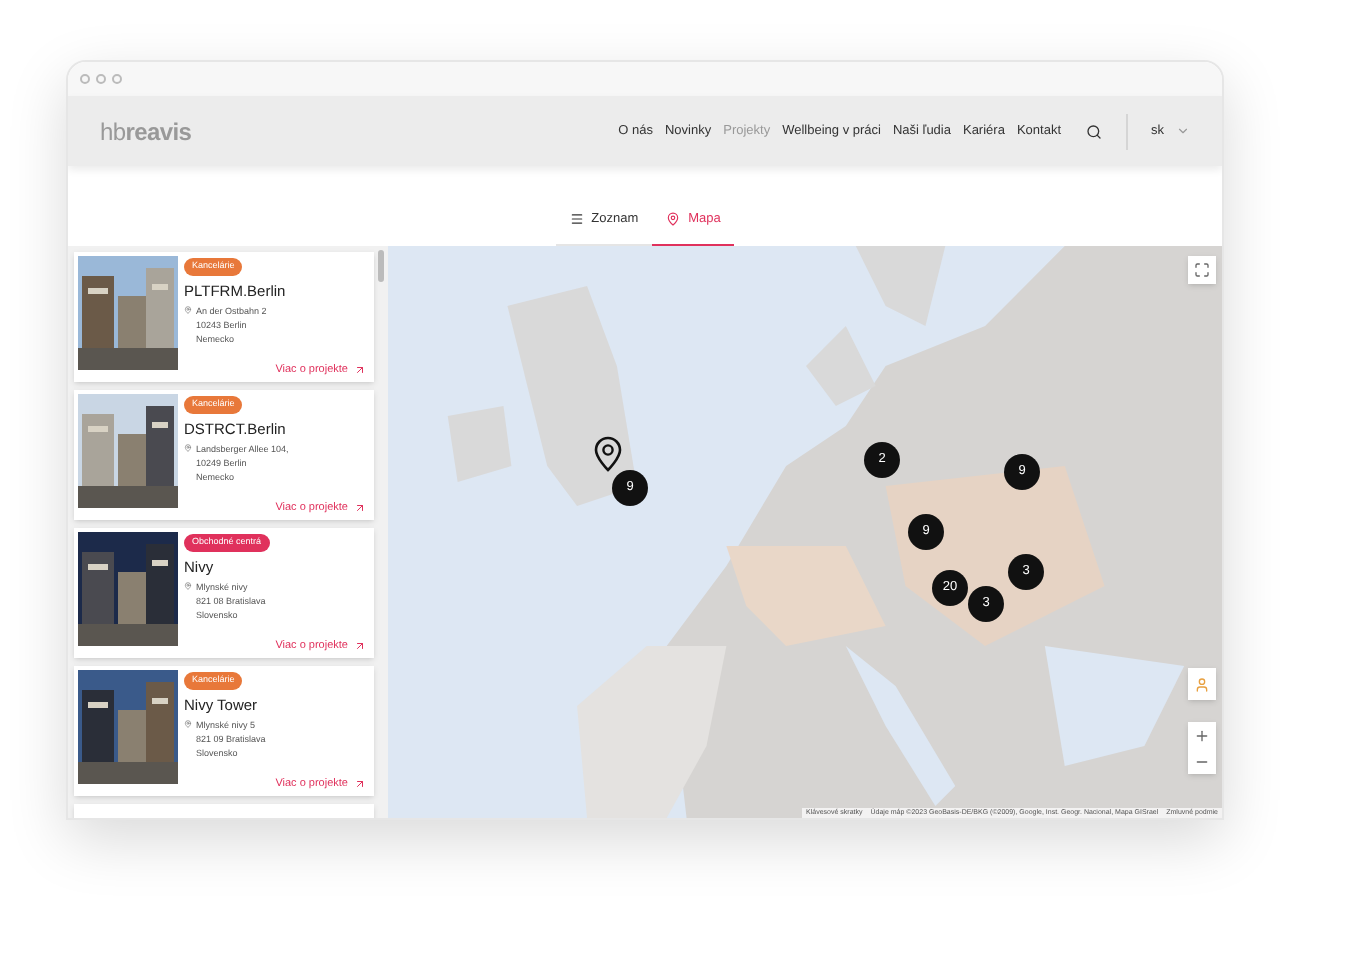 This screenshot has width=1368, height=962. I want to click on chevron-down-icon, so click(1183, 131).